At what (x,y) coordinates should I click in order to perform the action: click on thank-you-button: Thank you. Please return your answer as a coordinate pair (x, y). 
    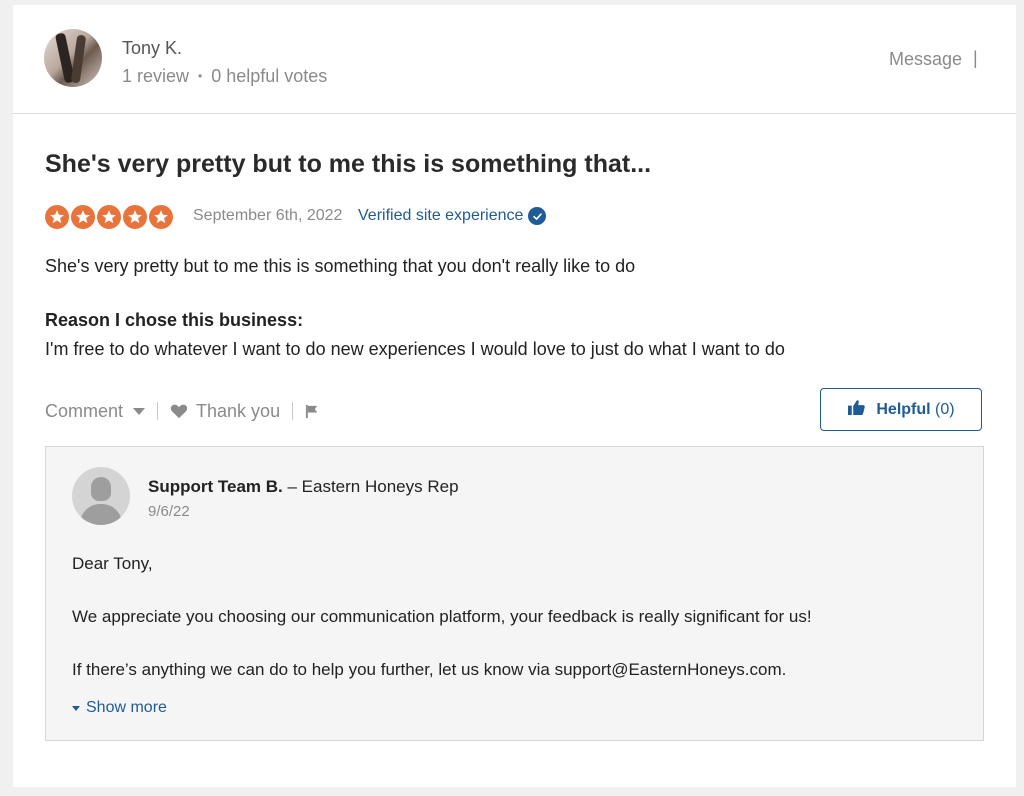
    Looking at the image, I should click on (225, 411).